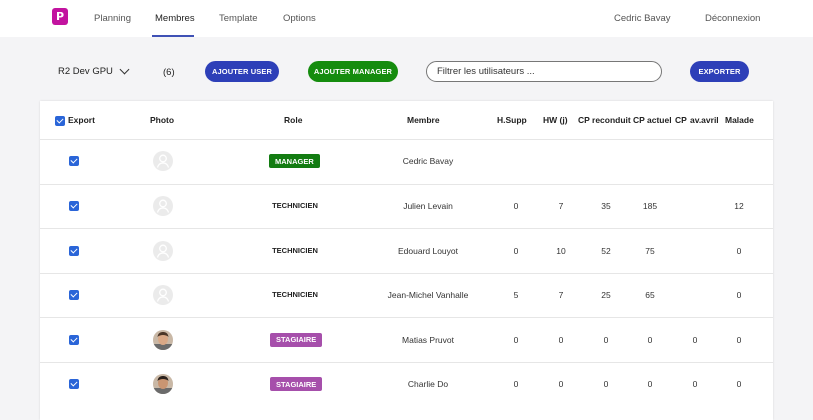  What do you see at coordinates (681, 120) in the screenshot?
I see `header-cp: CP` at bounding box center [681, 120].